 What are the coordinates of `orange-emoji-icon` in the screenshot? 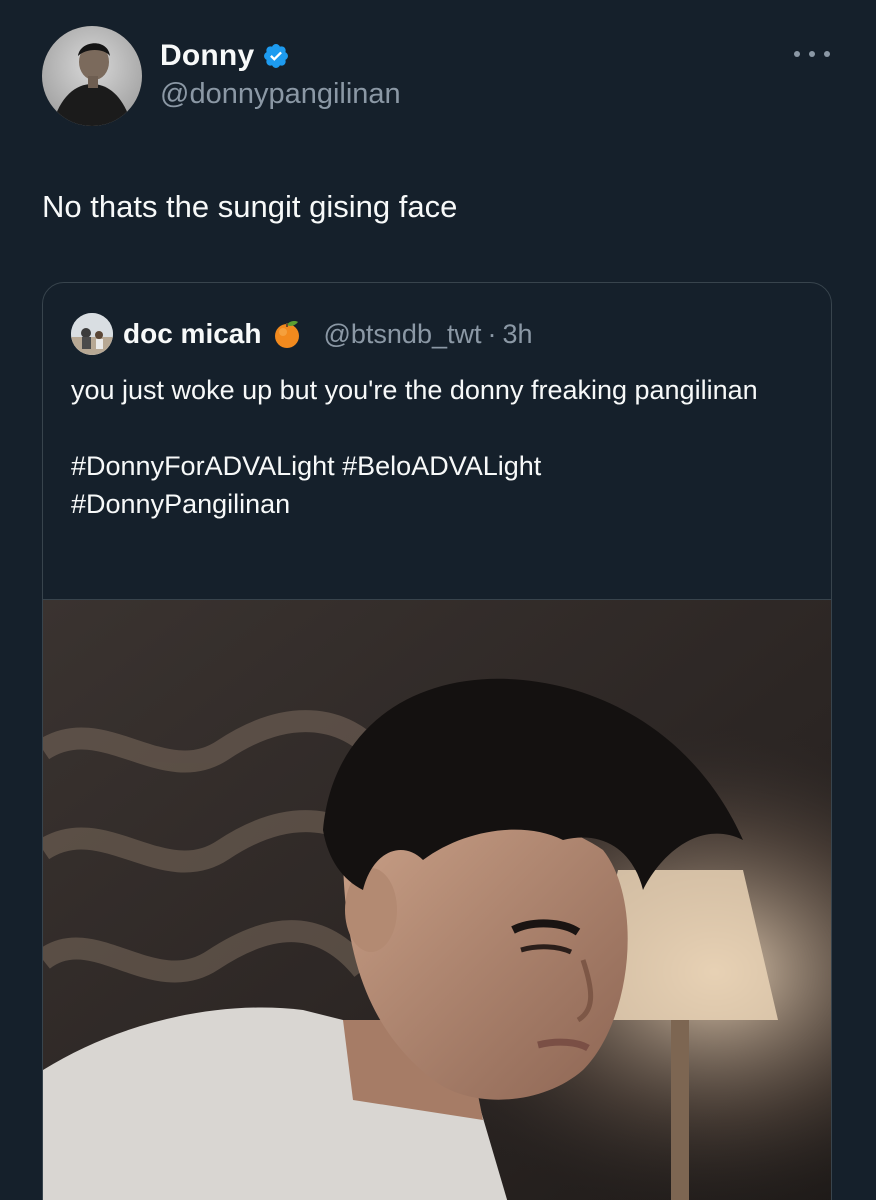 It's located at (287, 334).